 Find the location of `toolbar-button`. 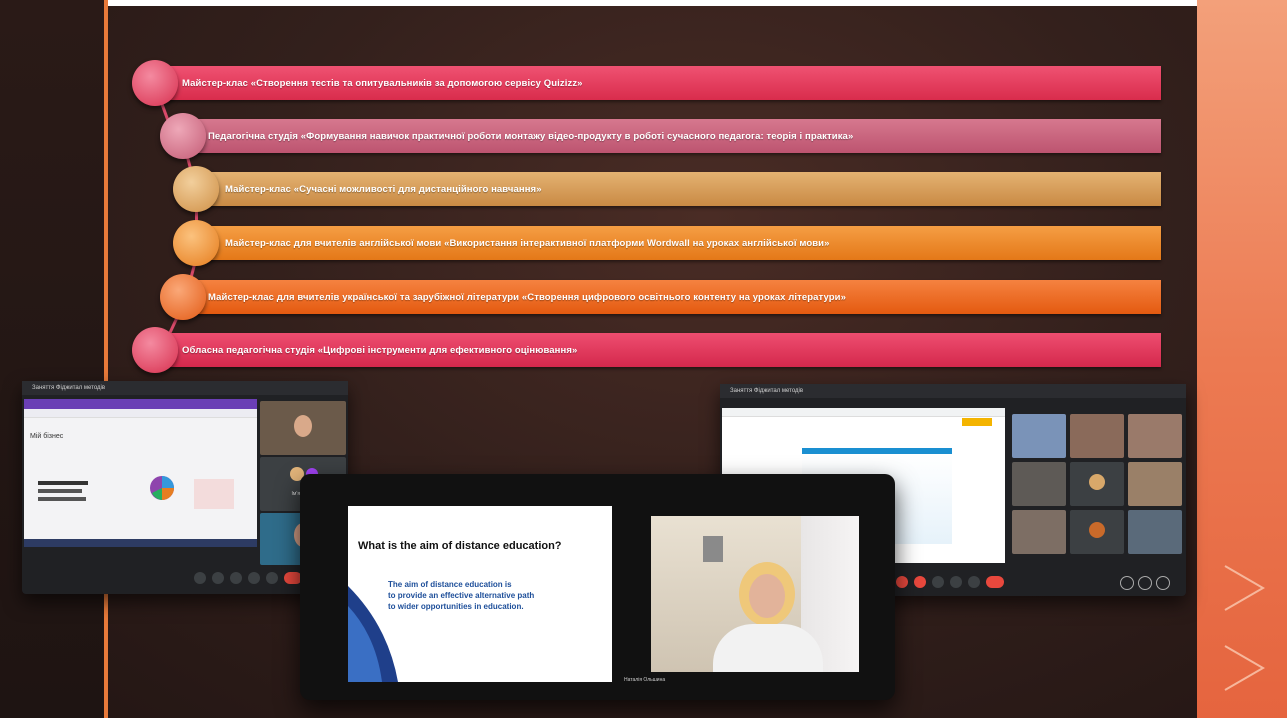

toolbar-button is located at coordinates (977, 422).